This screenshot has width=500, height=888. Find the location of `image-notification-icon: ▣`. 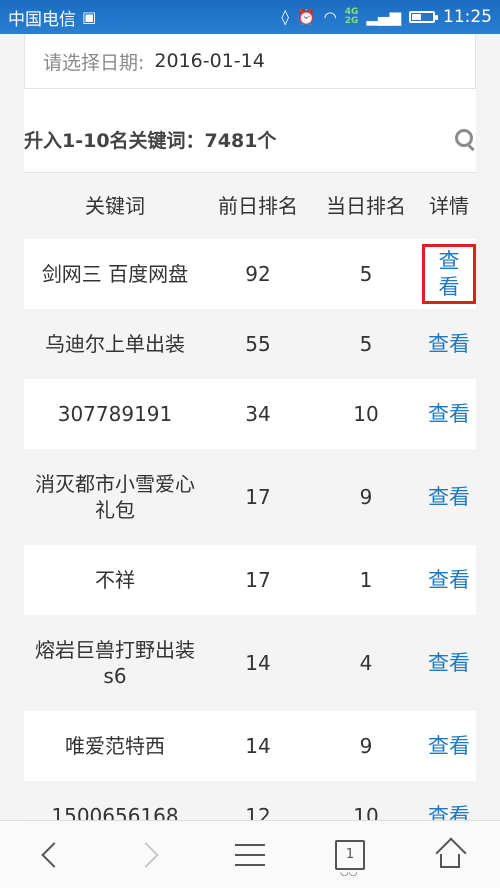

image-notification-icon: ▣ is located at coordinates (89, 17).